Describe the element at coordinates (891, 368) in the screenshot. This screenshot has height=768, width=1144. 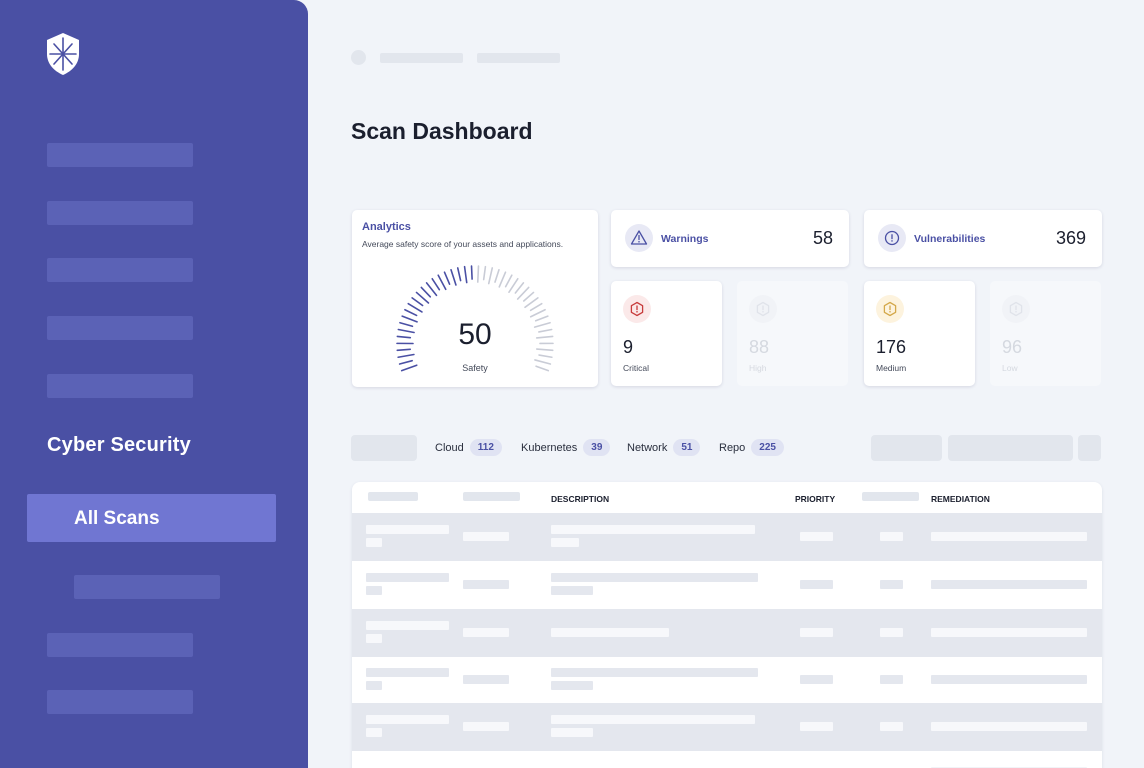
I see `severity-label: Medium` at that location.